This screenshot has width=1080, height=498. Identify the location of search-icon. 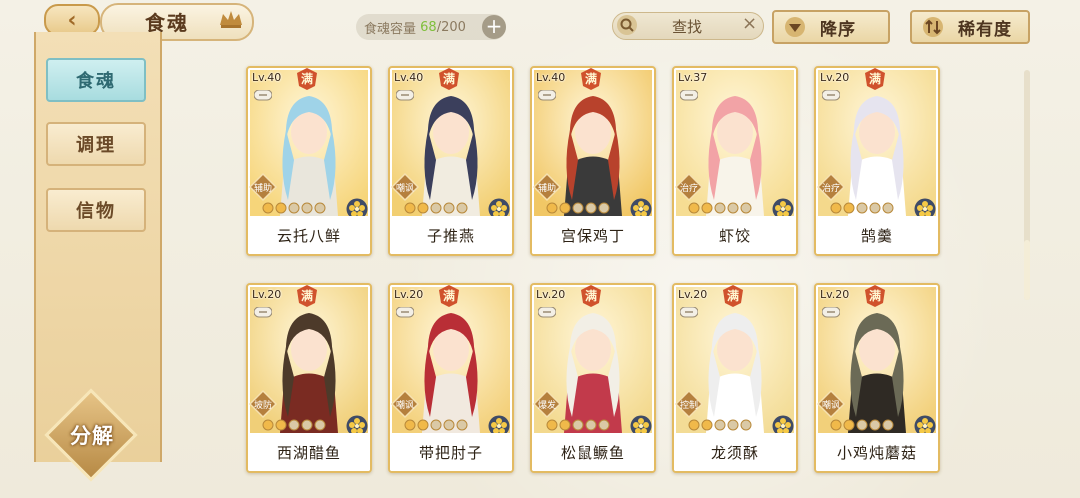
(627, 25).